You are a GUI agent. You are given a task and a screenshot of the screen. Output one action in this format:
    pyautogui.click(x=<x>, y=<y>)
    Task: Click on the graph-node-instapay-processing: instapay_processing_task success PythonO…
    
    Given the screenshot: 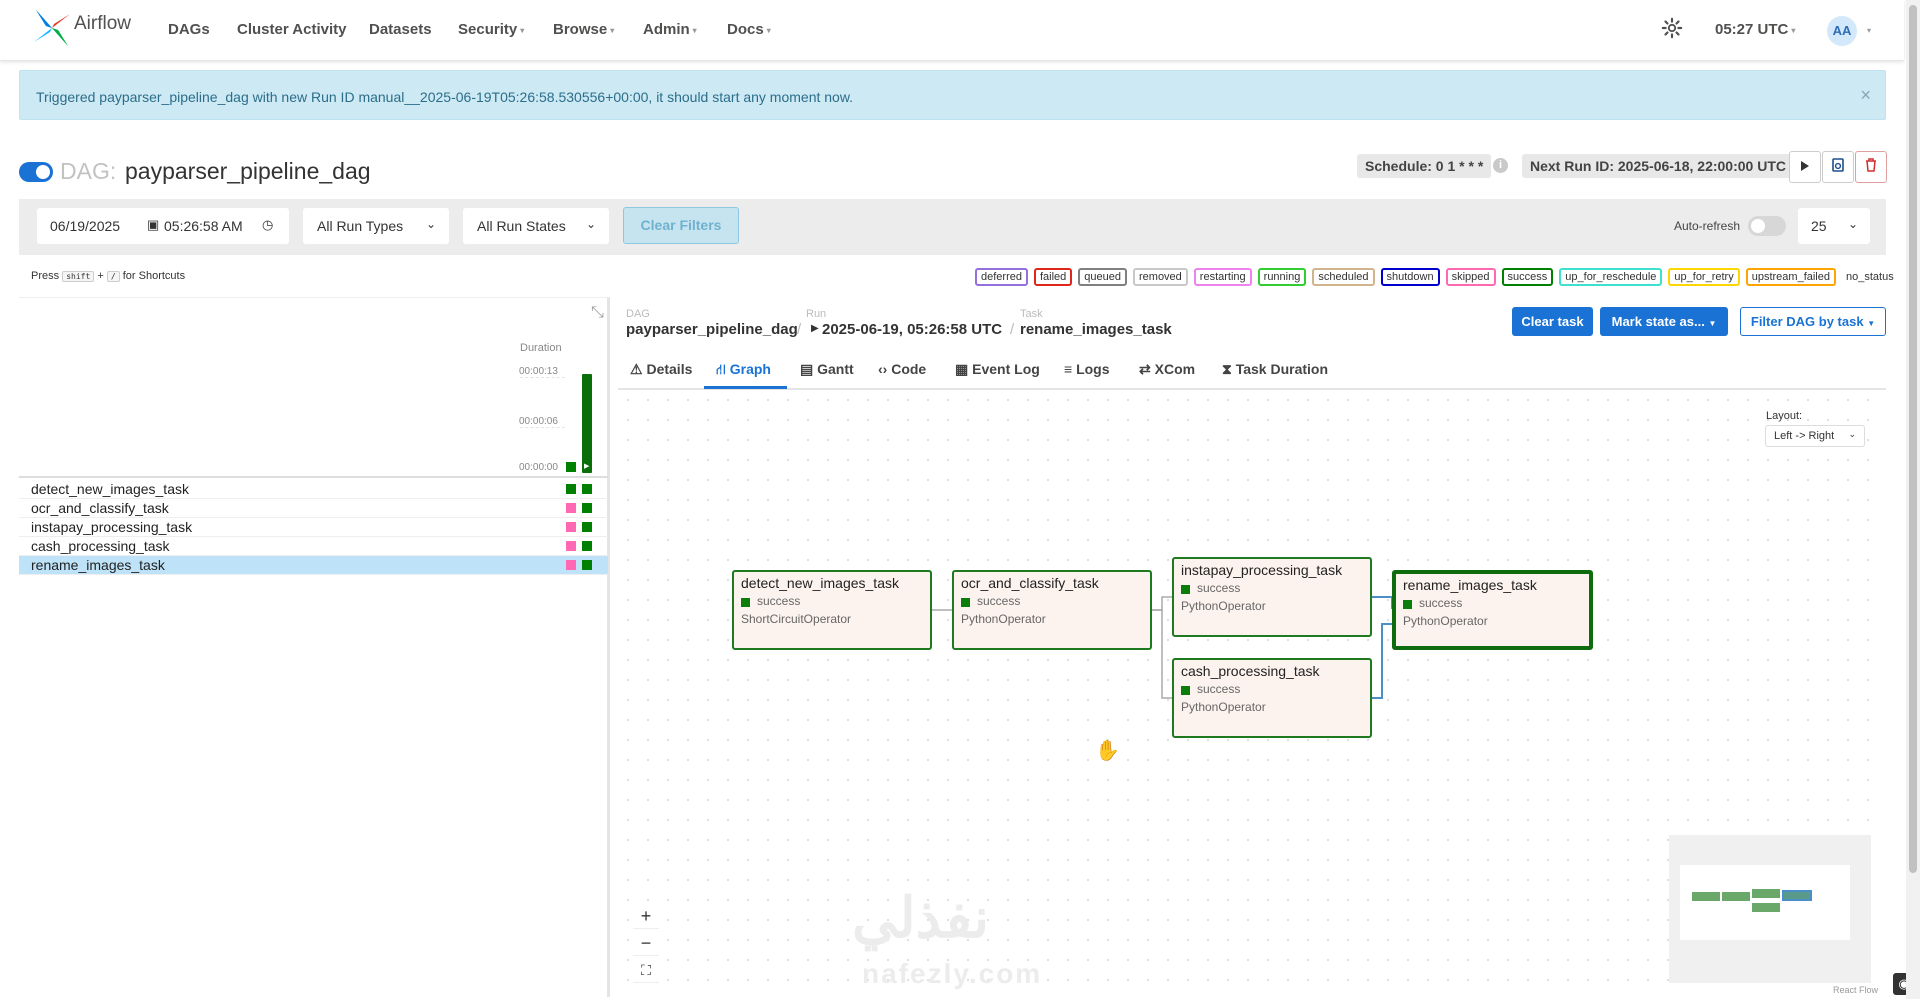 What is the action you would take?
    pyautogui.click(x=1272, y=597)
    